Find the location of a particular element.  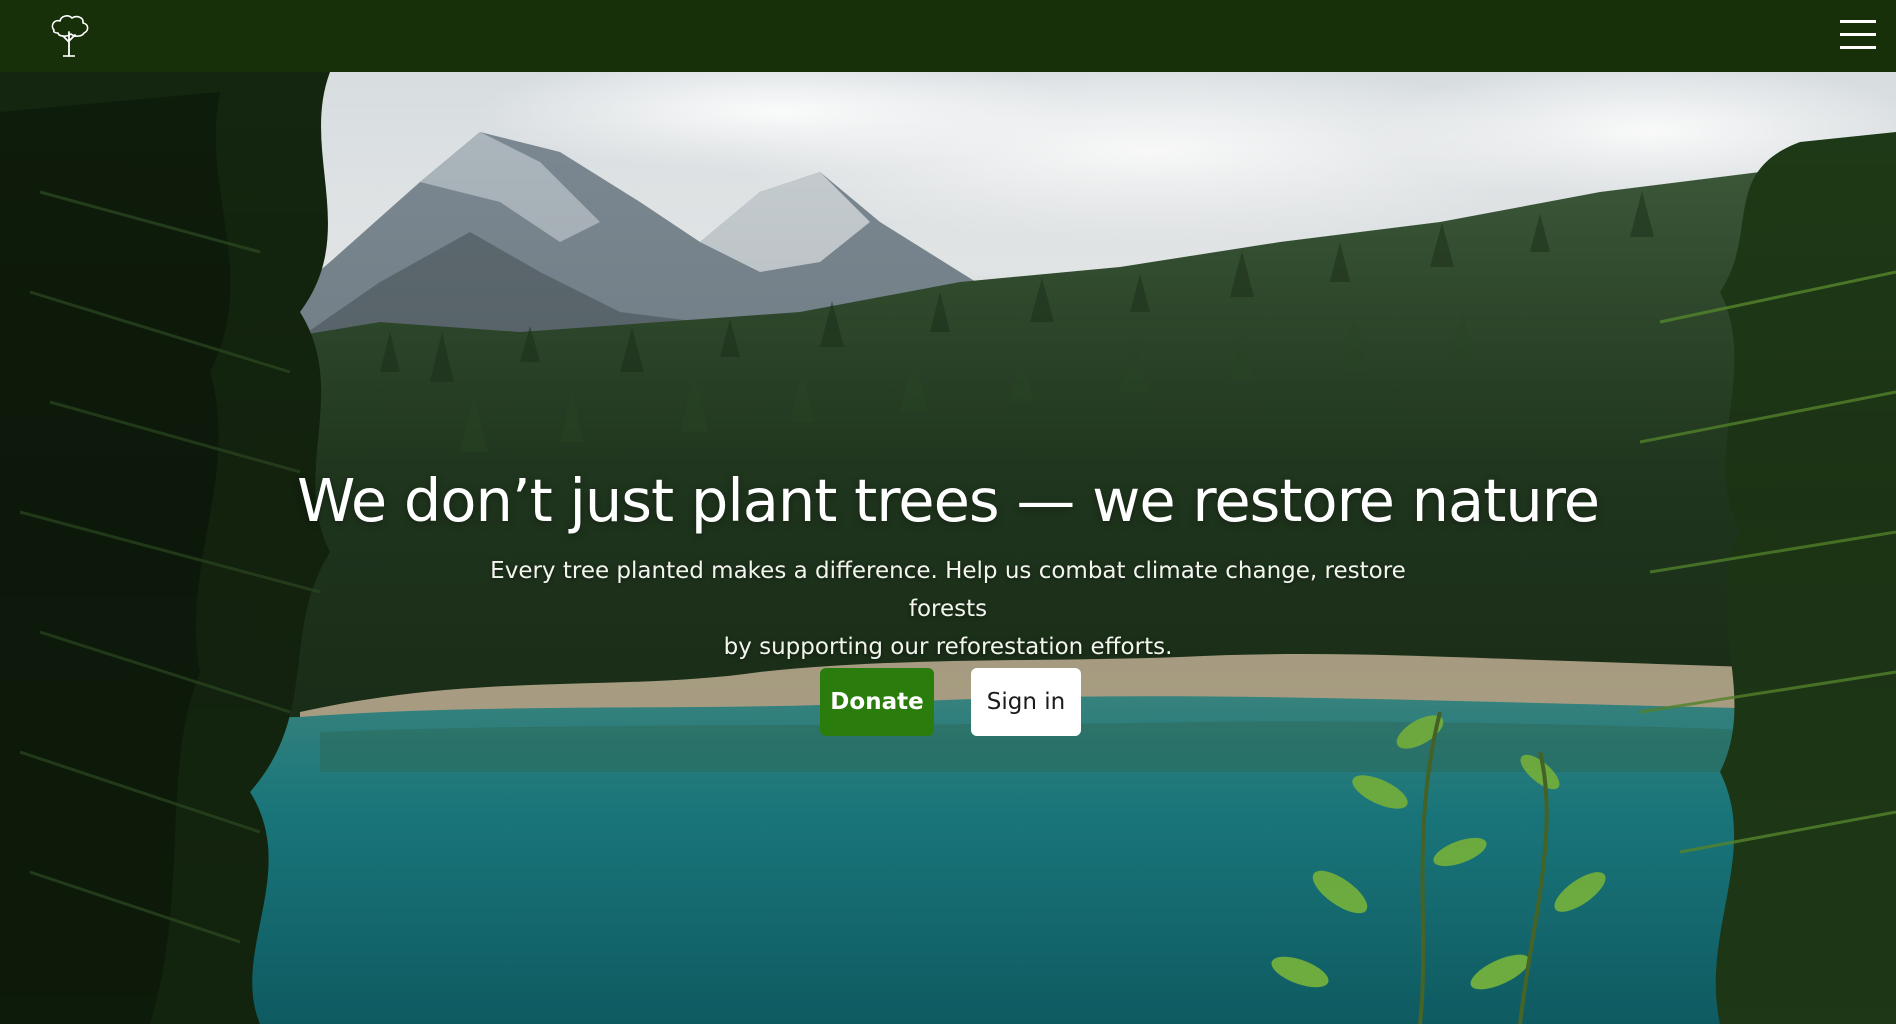

donate-button: Donate is located at coordinates (877, 702).